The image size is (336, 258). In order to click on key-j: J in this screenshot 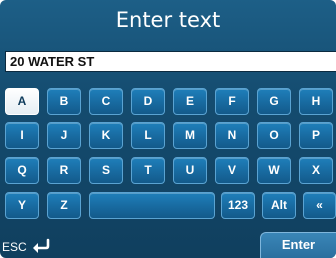, I will do `click(64, 135)`.